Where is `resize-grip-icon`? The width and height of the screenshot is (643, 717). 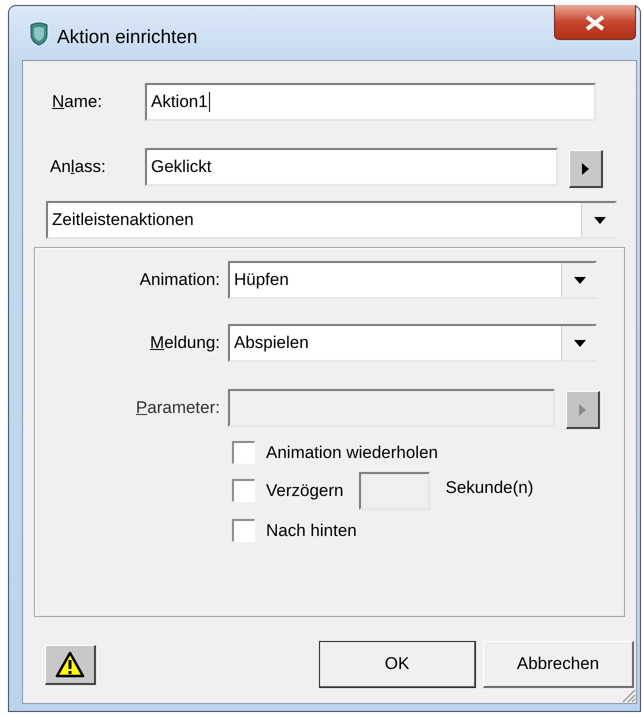 resize-grip-icon is located at coordinates (628, 695).